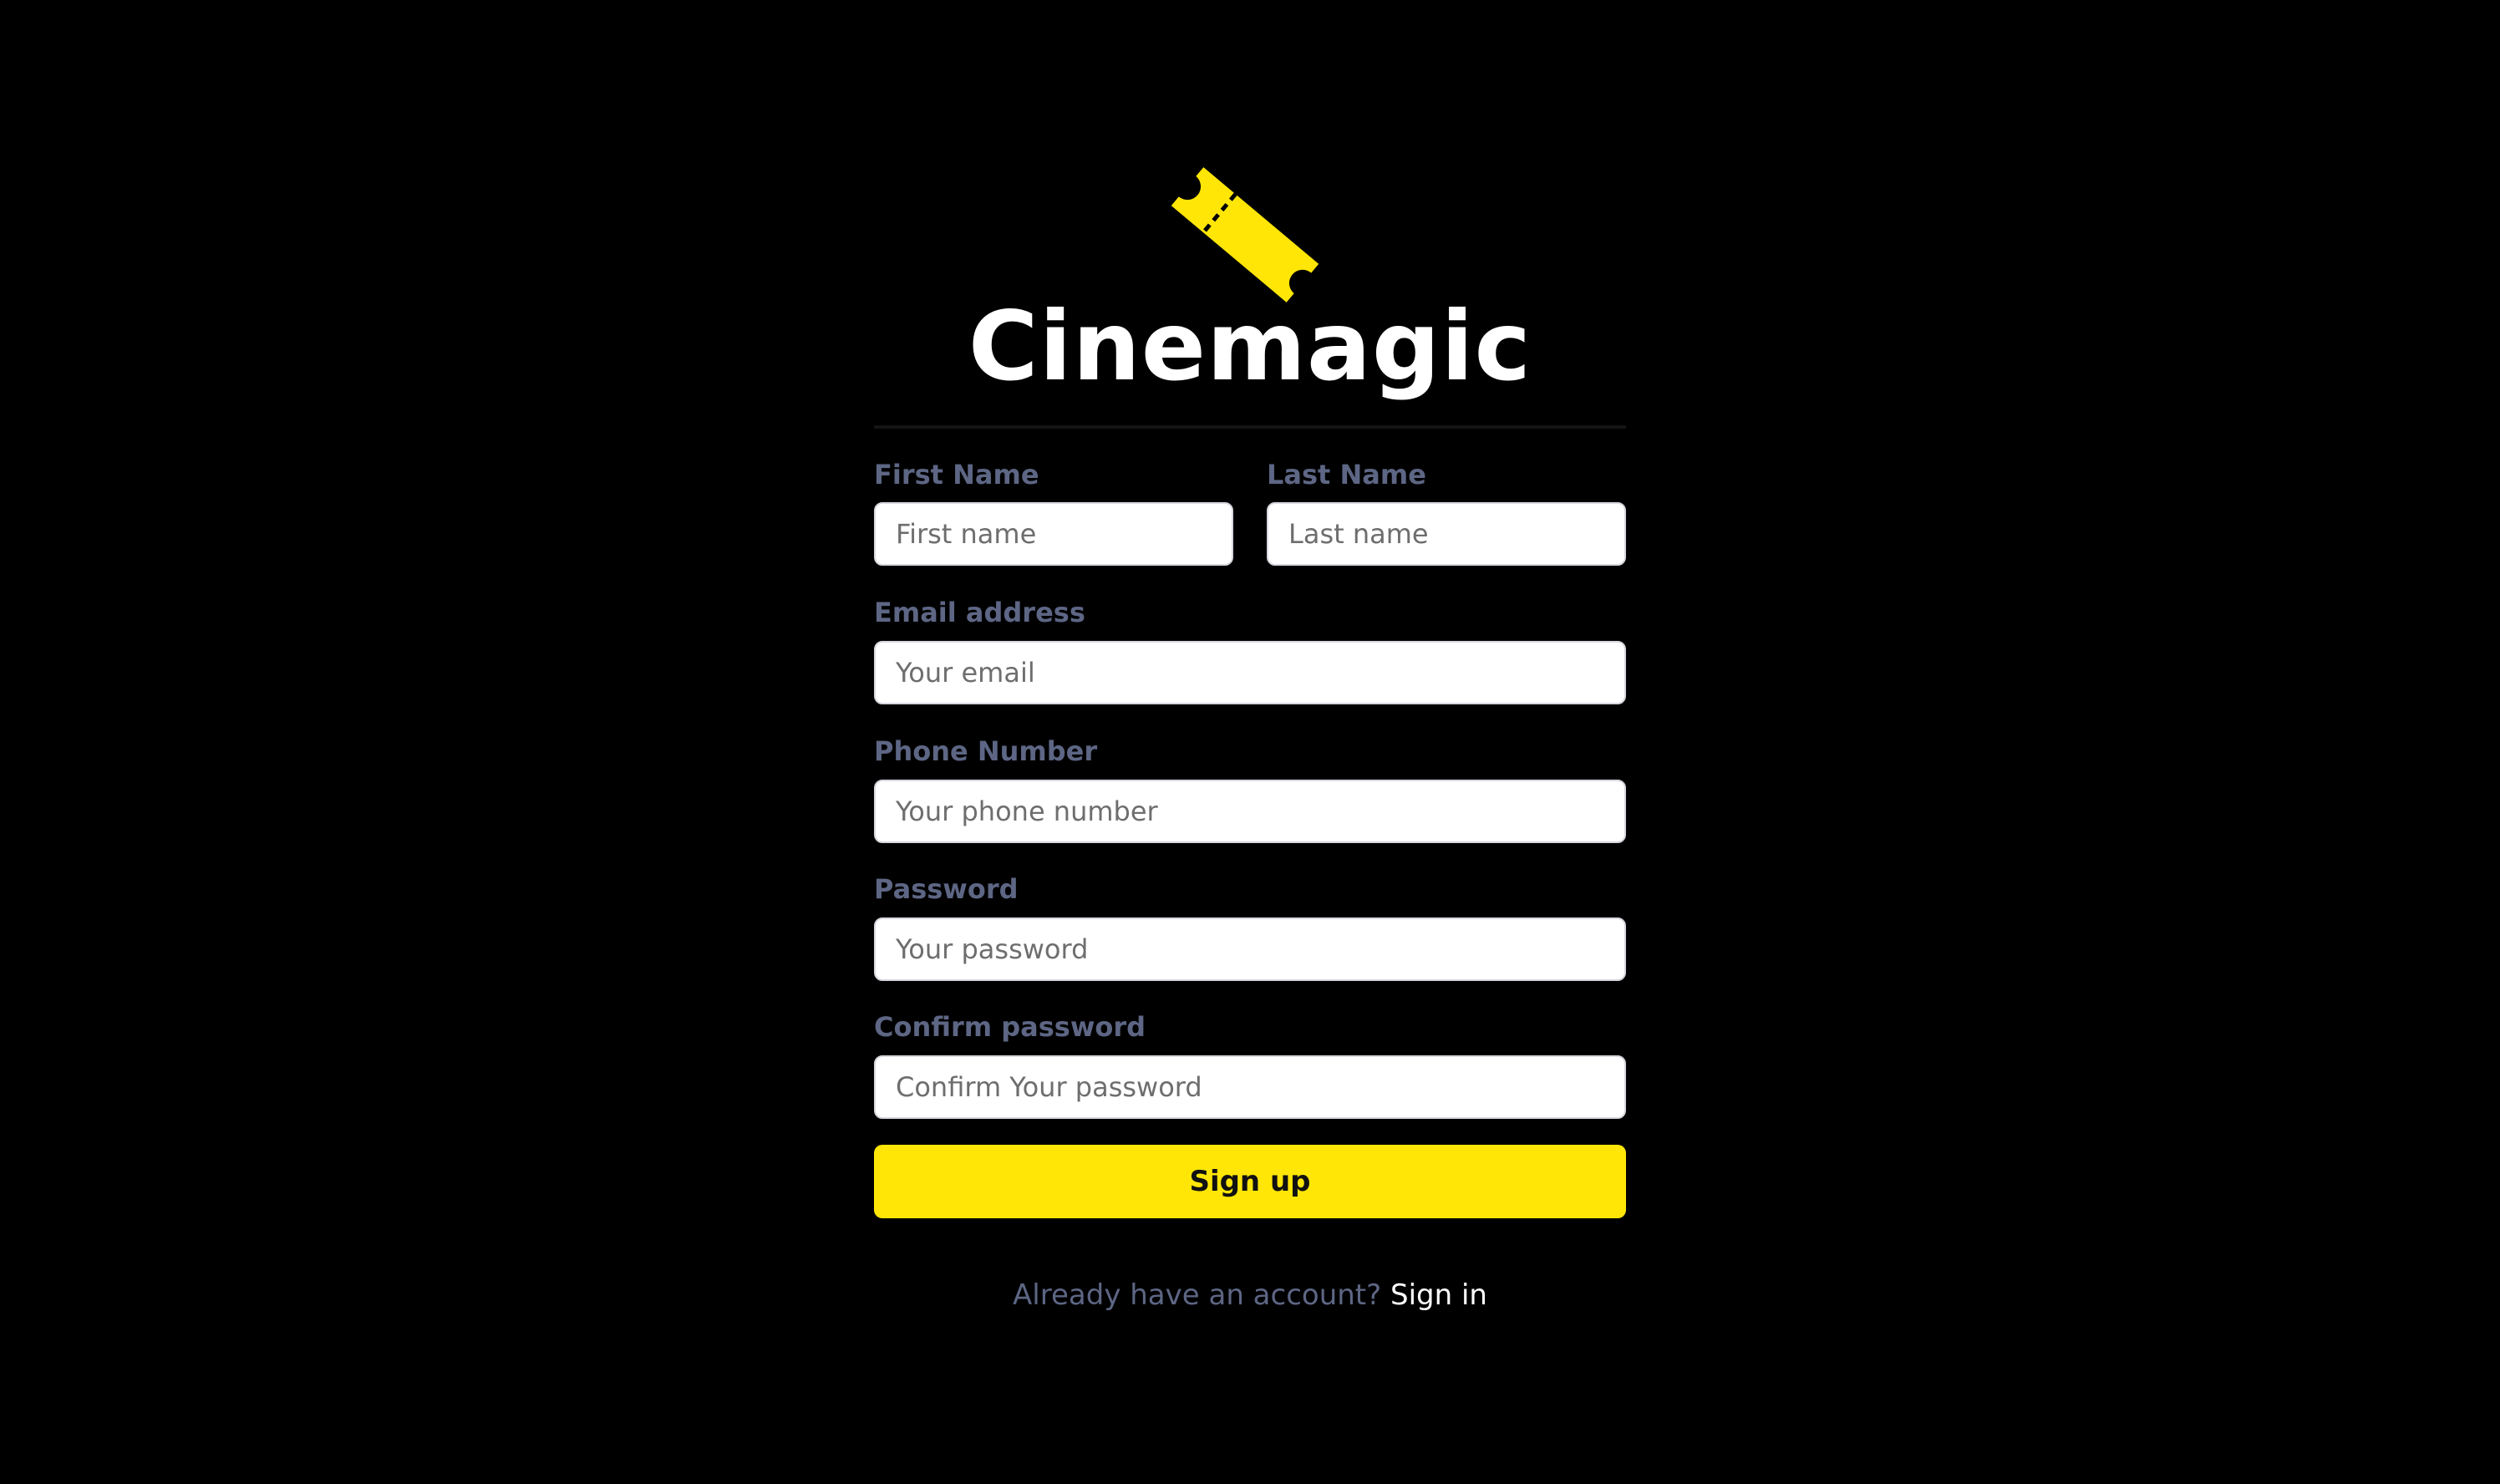  What do you see at coordinates (1250, 427) in the screenshot?
I see `header-divider` at bounding box center [1250, 427].